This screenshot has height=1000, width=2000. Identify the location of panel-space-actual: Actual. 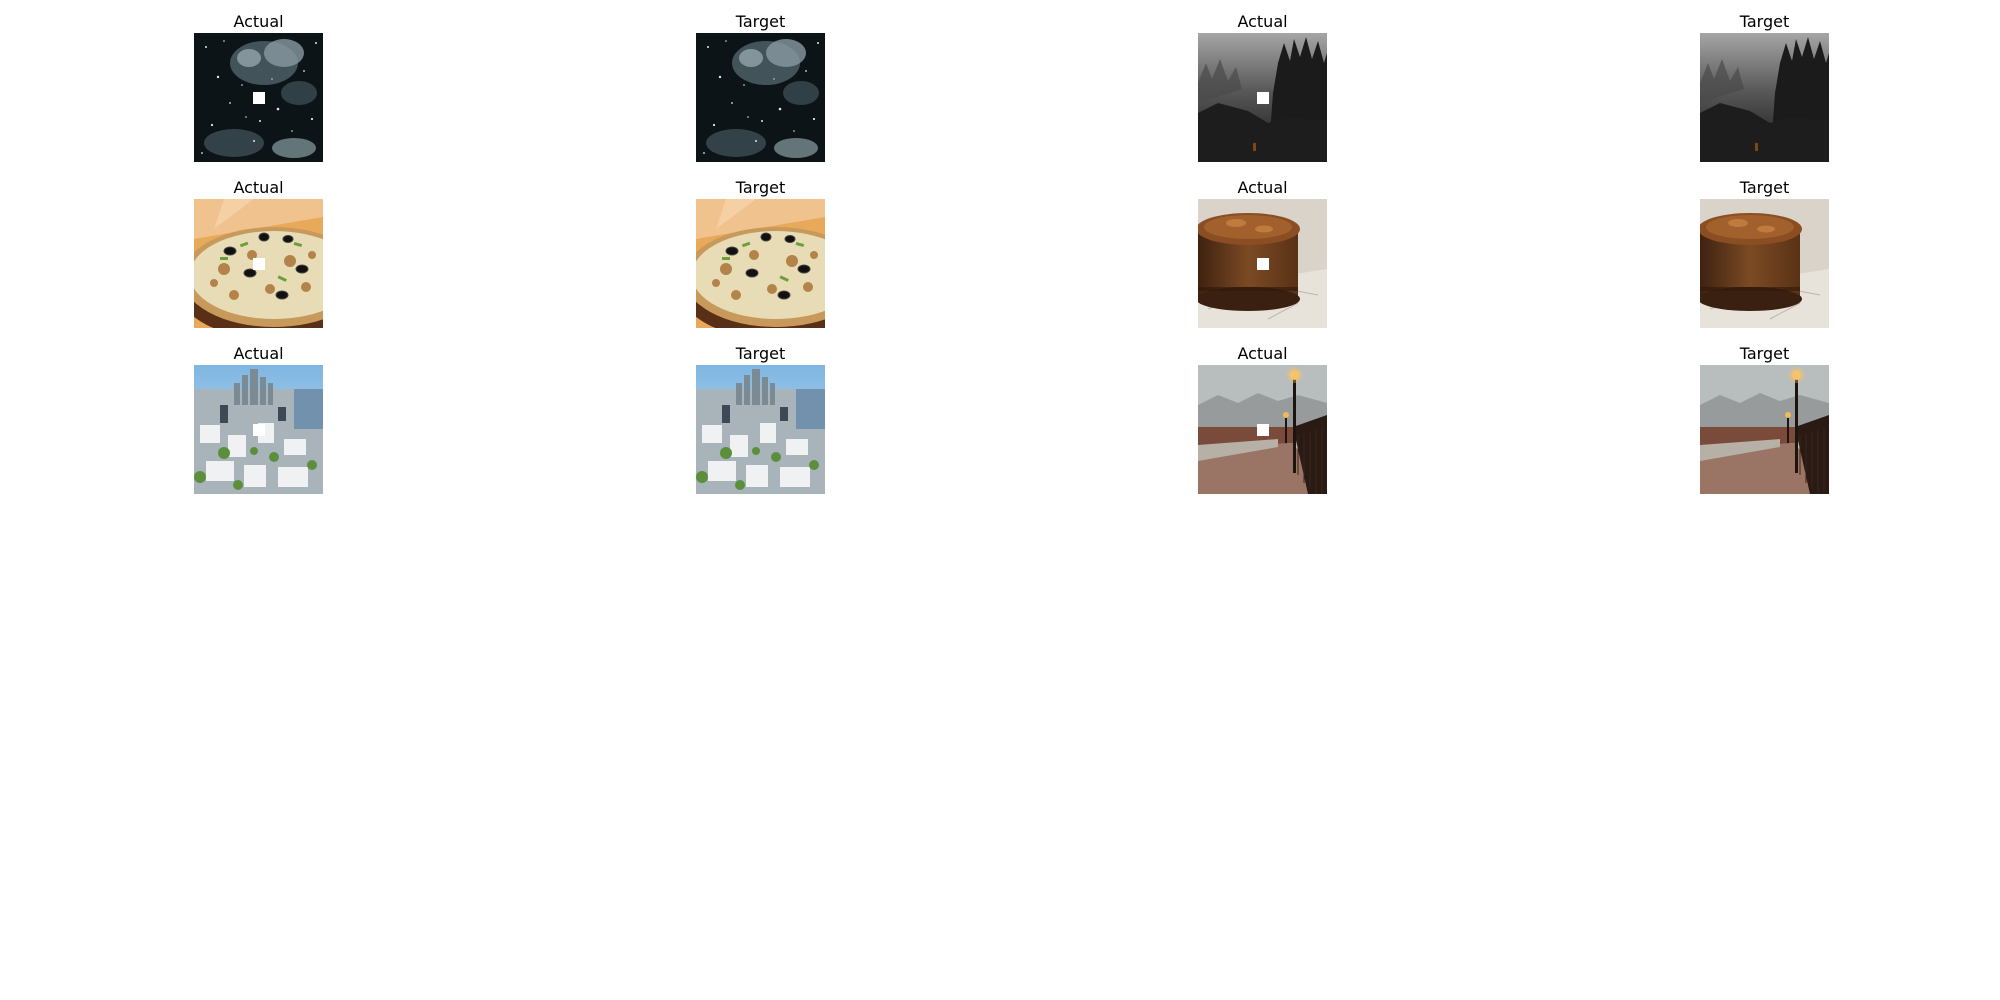
(258, 21).